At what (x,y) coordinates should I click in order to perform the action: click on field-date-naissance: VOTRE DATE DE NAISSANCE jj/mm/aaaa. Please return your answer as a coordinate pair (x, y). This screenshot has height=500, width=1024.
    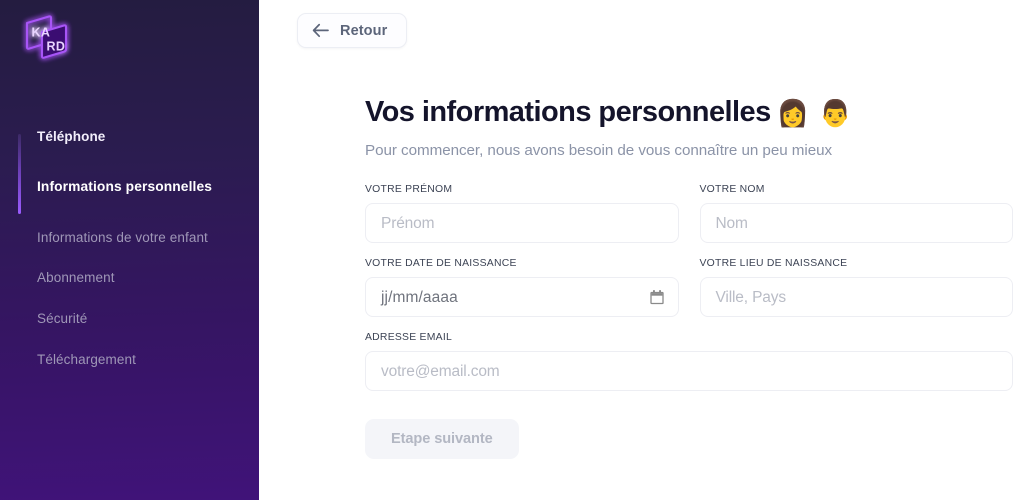
    Looking at the image, I should click on (522, 288).